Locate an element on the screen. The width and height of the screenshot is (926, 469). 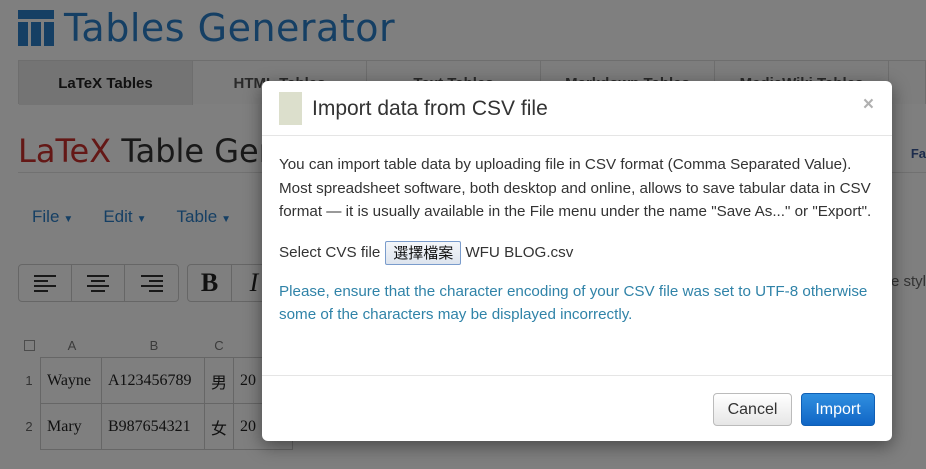
dialog-footer: Cancel Import is located at coordinates (577, 408).